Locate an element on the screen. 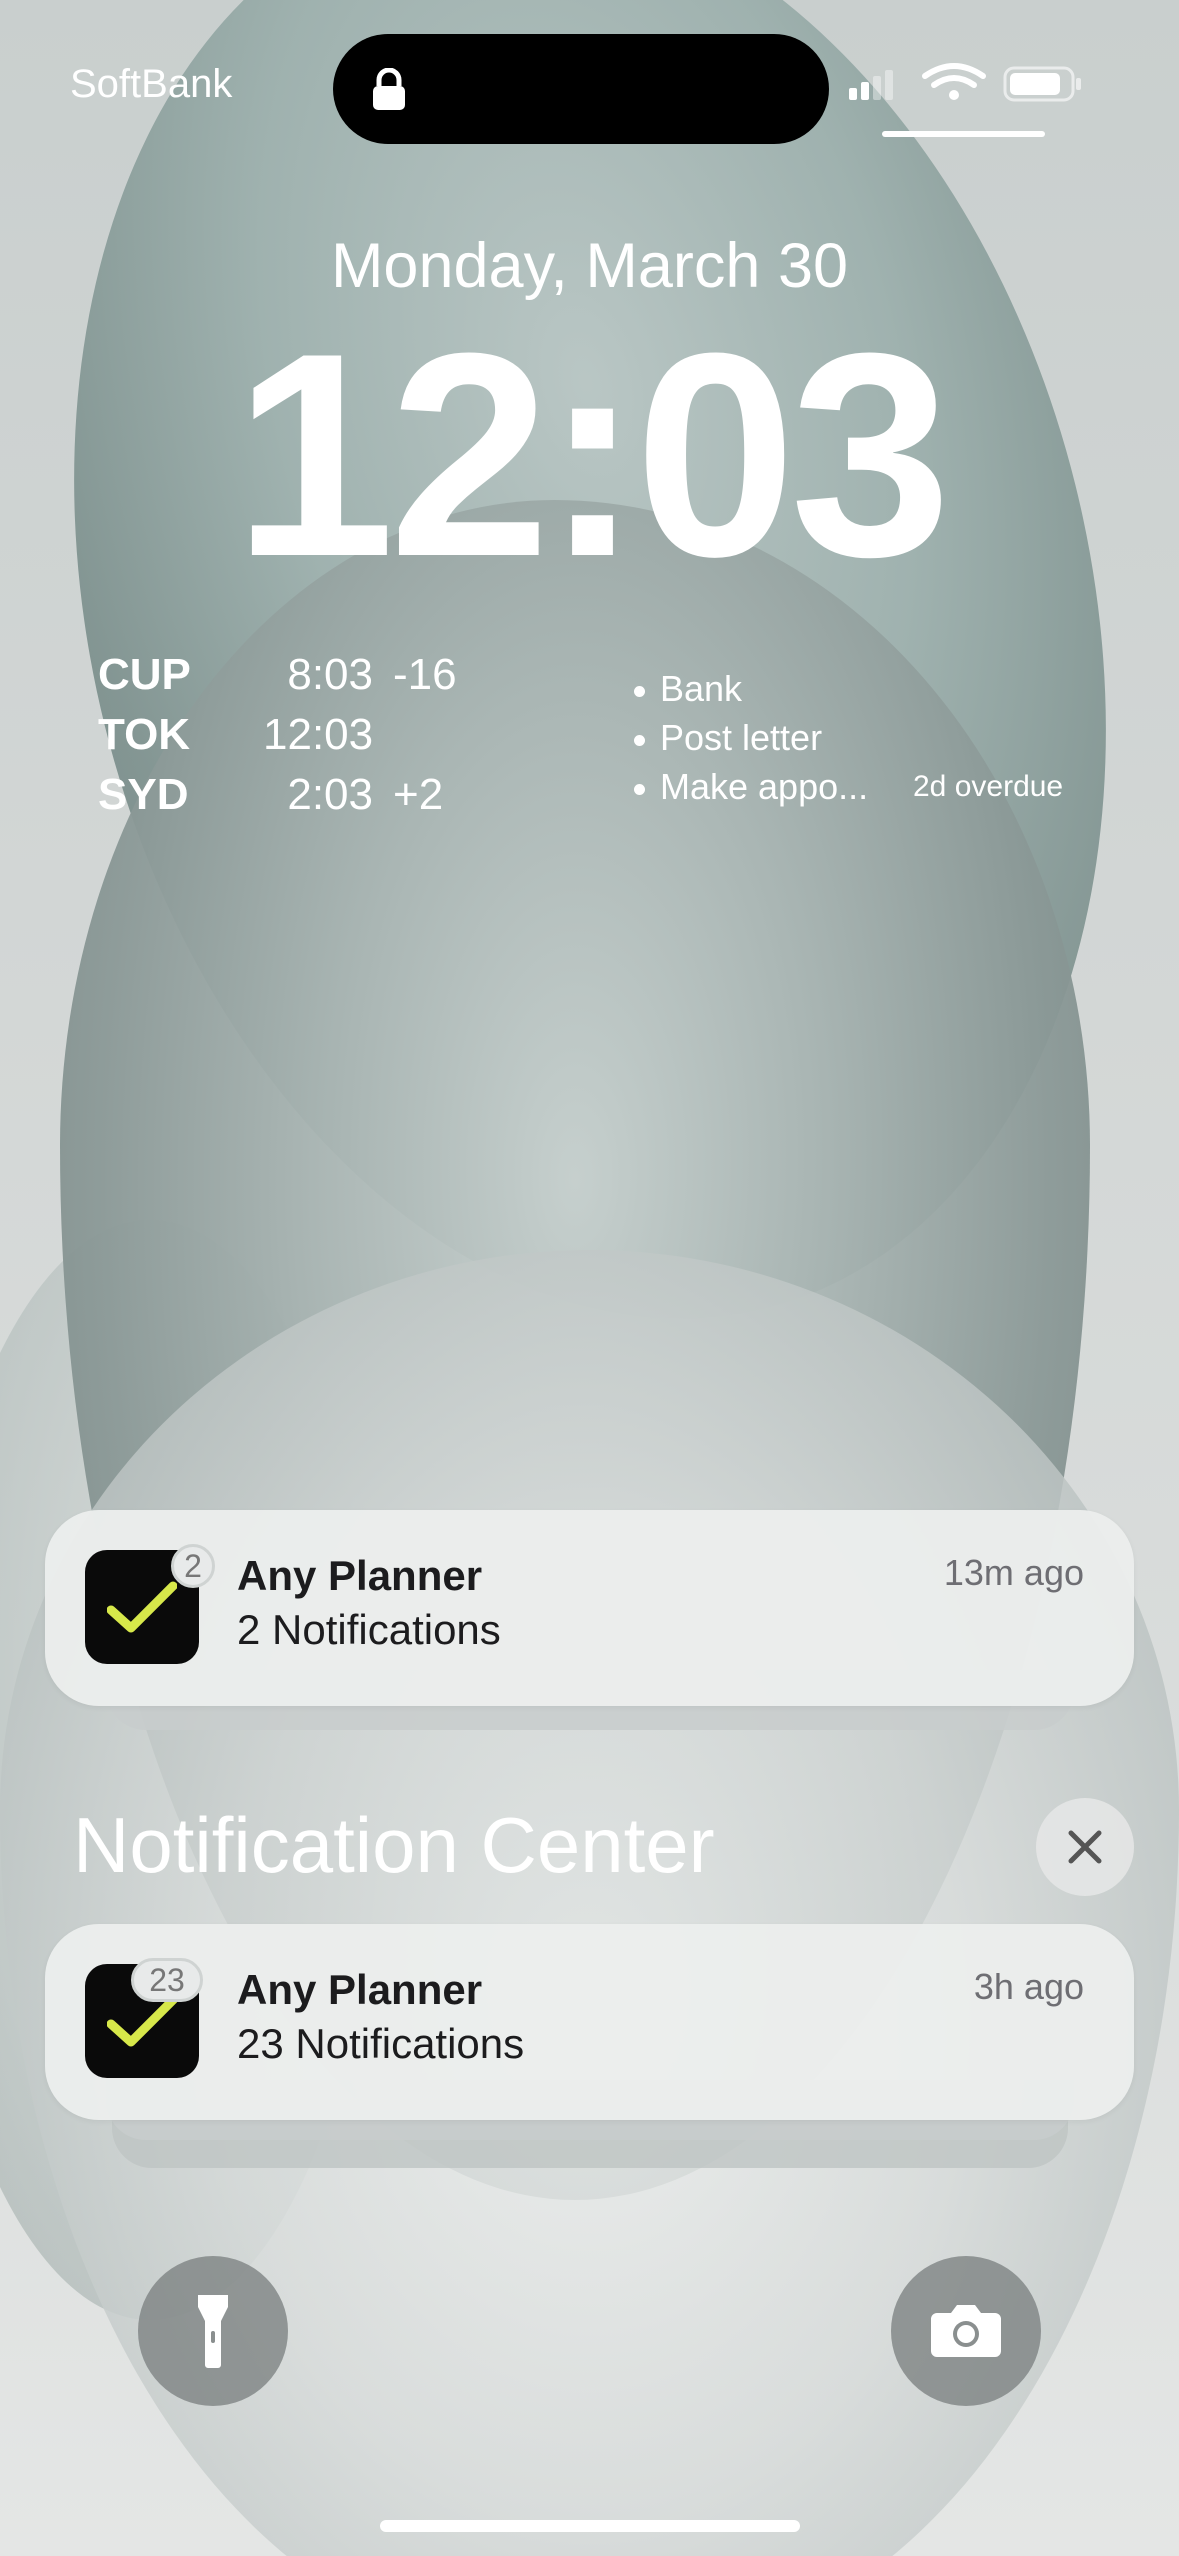  notification-summary: 2 Notifications is located at coordinates (369, 1629).